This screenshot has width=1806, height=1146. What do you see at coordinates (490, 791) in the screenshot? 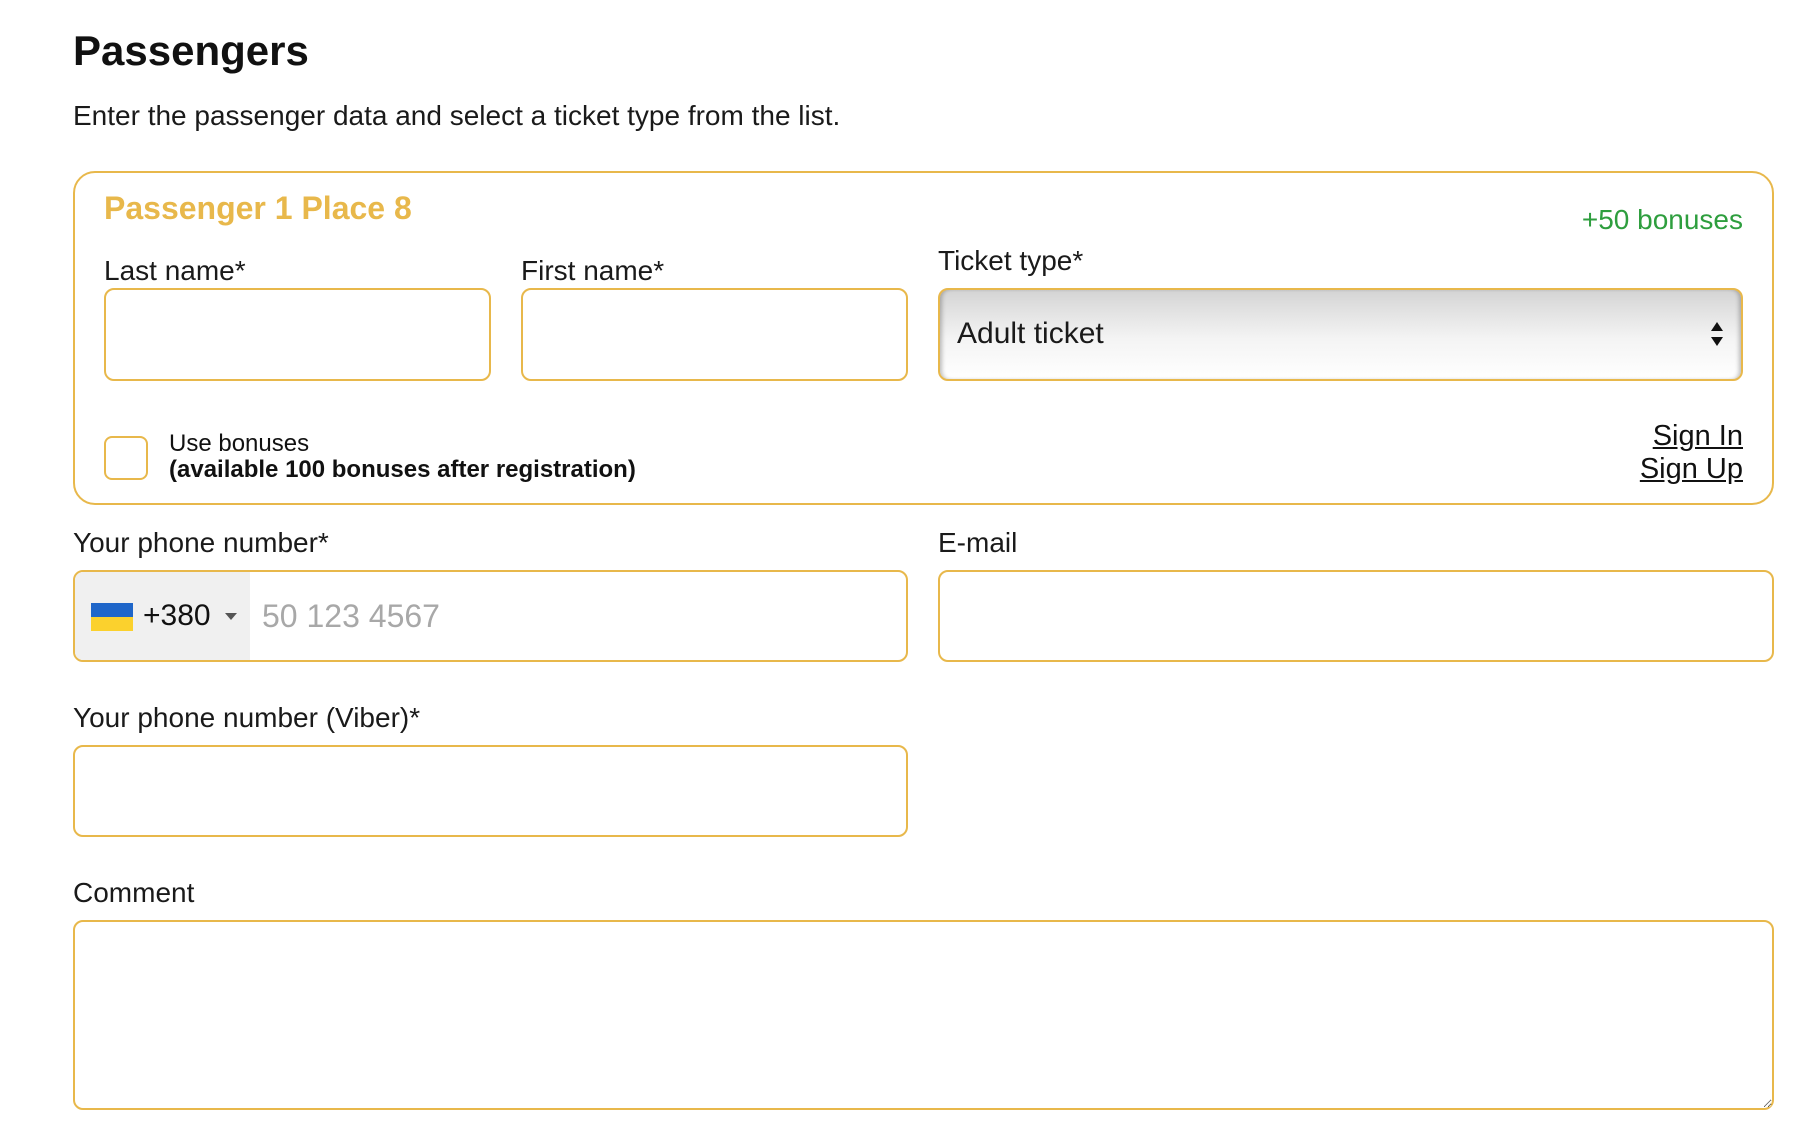
I see `viber-phone-field` at bounding box center [490, 791].